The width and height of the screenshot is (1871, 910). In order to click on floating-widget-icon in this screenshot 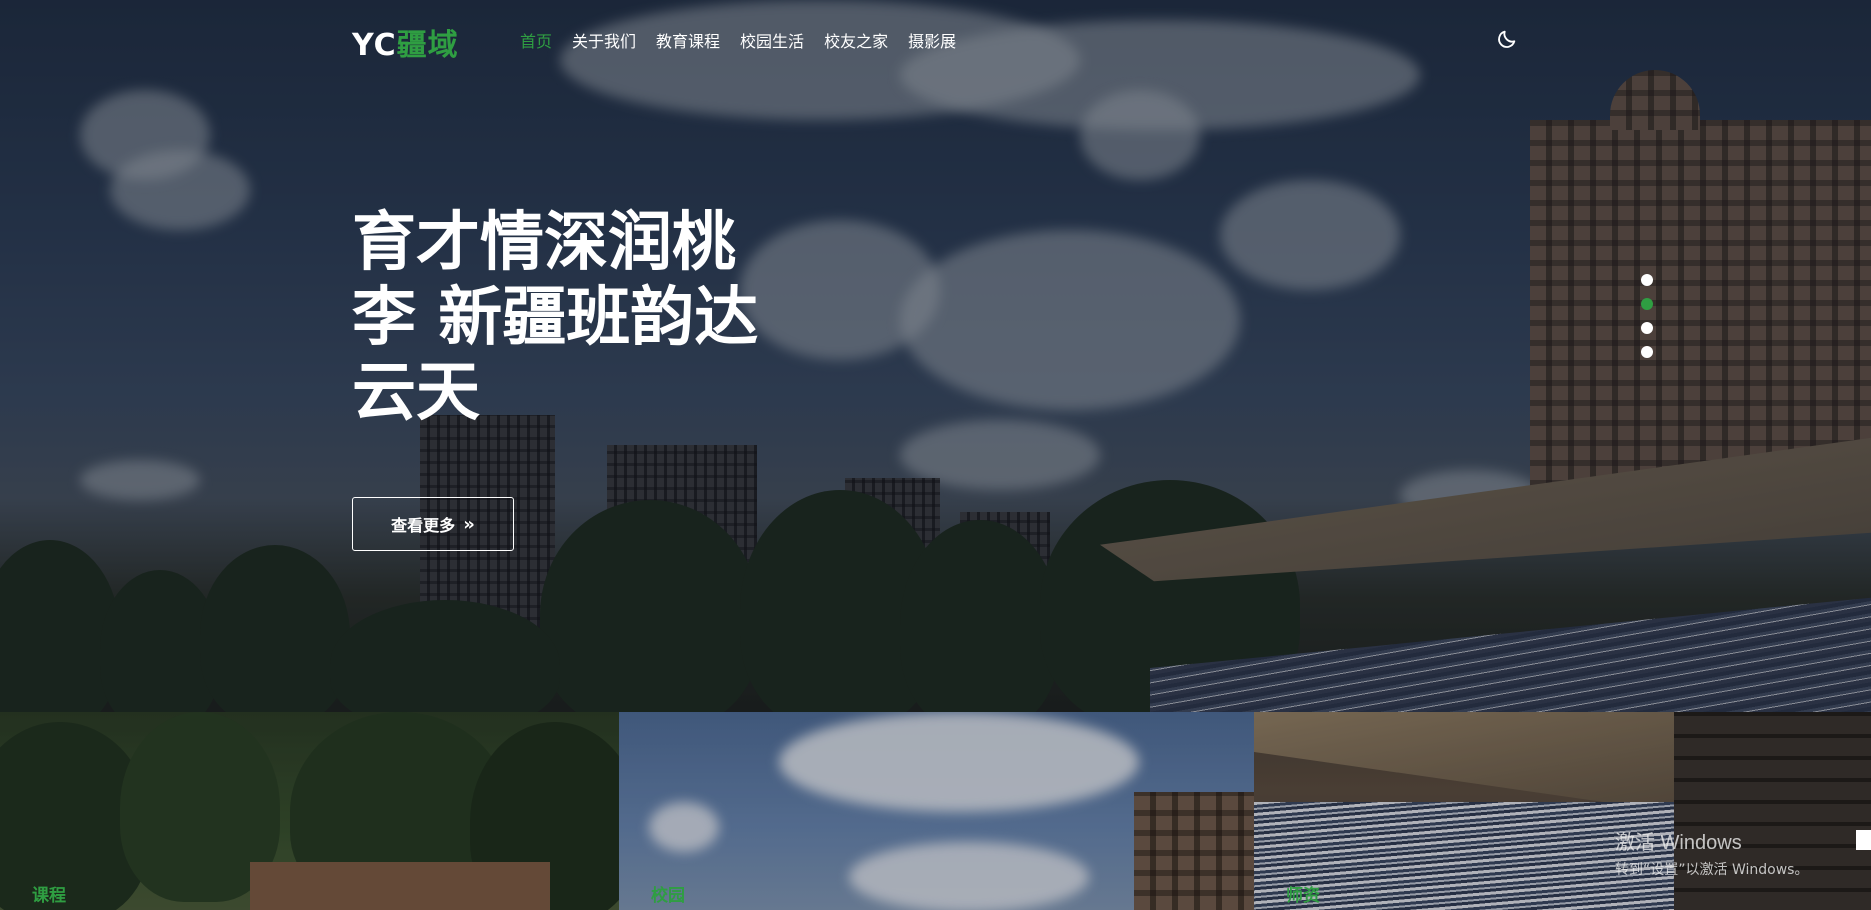, I will do `click(1863, 840)`.